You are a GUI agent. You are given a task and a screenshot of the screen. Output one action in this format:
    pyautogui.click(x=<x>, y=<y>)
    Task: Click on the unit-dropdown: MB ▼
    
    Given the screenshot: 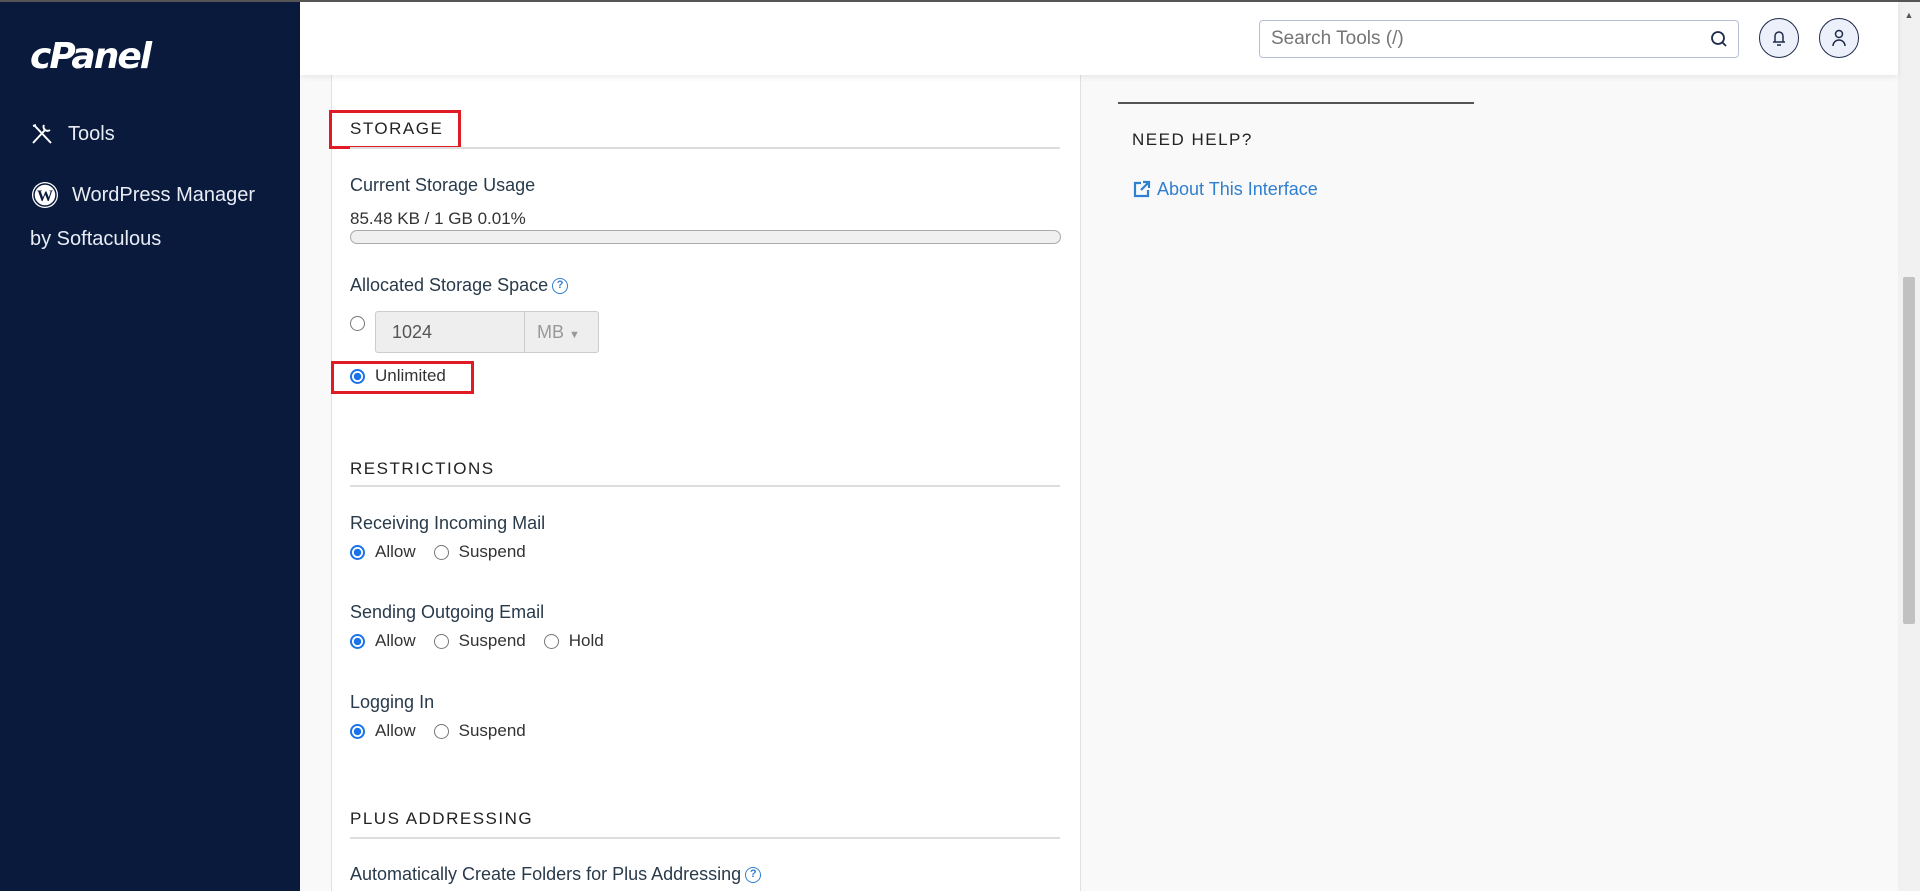 What is the action you would take?
    pyautogui.click(x=561, y=332)
    